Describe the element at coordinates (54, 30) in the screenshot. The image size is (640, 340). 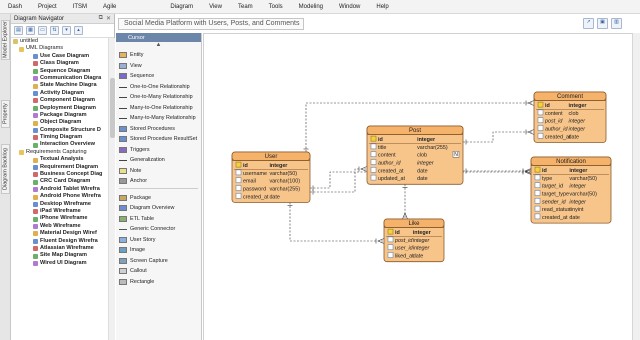
I see `sort-icon: ⇅` at that location.